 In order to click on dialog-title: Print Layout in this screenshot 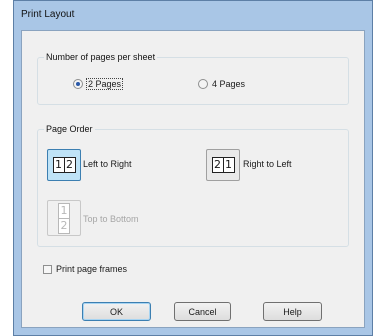, I will do `click(48, 14)`.